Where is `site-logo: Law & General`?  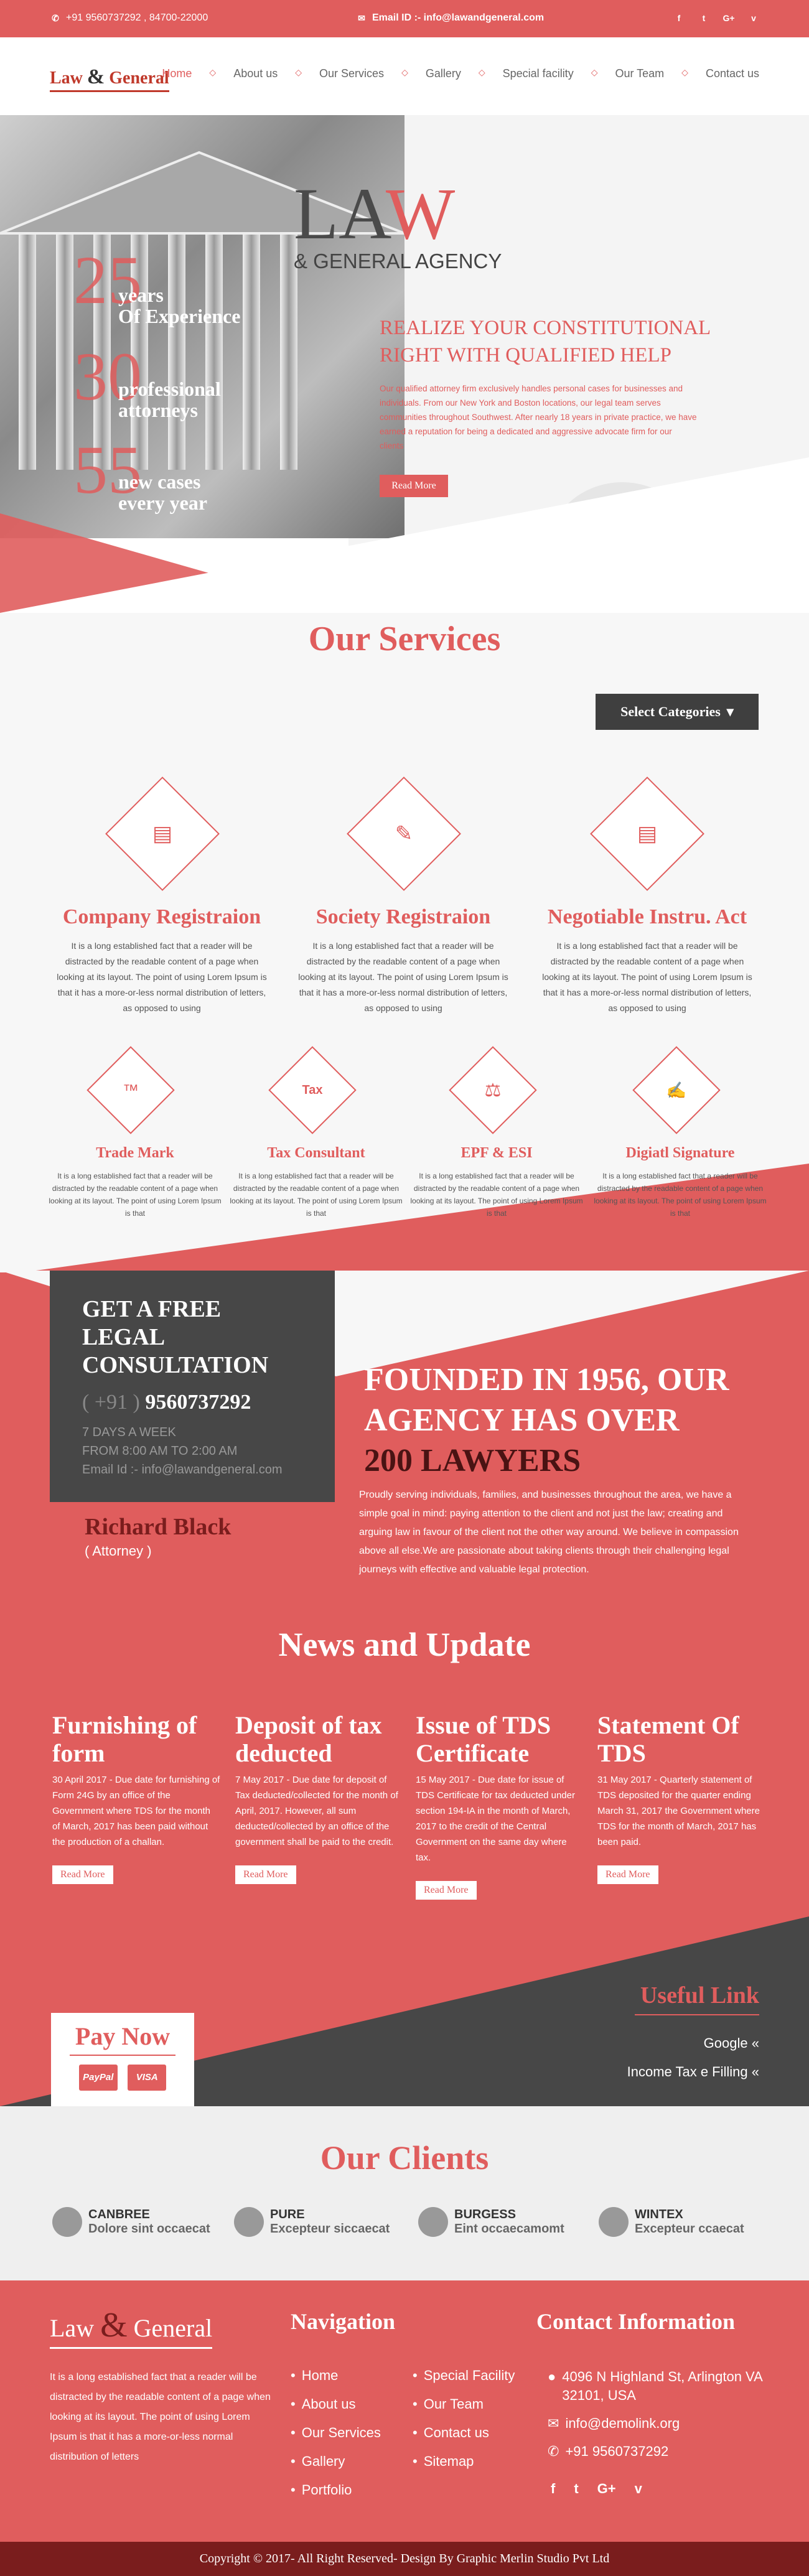
site-logo: Law & General is located at coordinates (109, 78).